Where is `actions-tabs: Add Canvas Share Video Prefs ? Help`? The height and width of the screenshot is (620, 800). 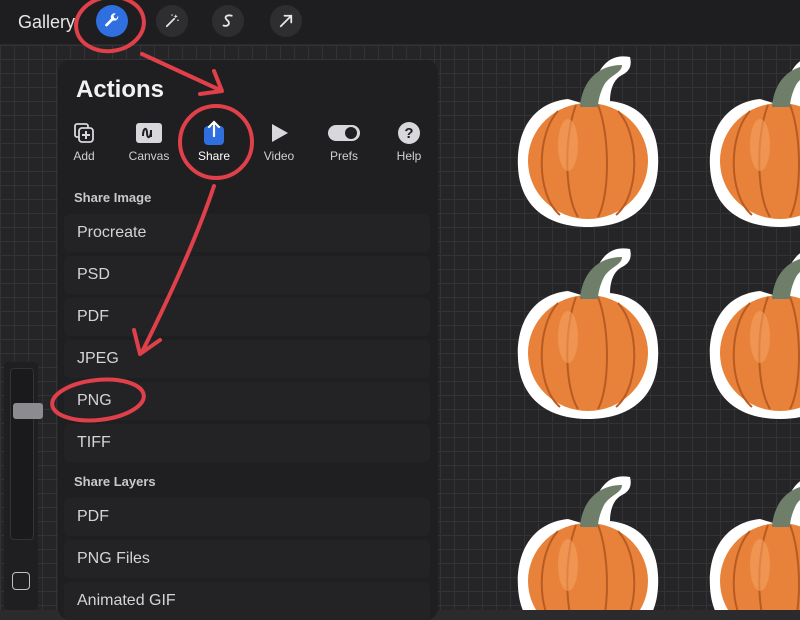 actions-tabs: Add Canvas Share Video Prefs ? Help is located at coordinates (248, 145).